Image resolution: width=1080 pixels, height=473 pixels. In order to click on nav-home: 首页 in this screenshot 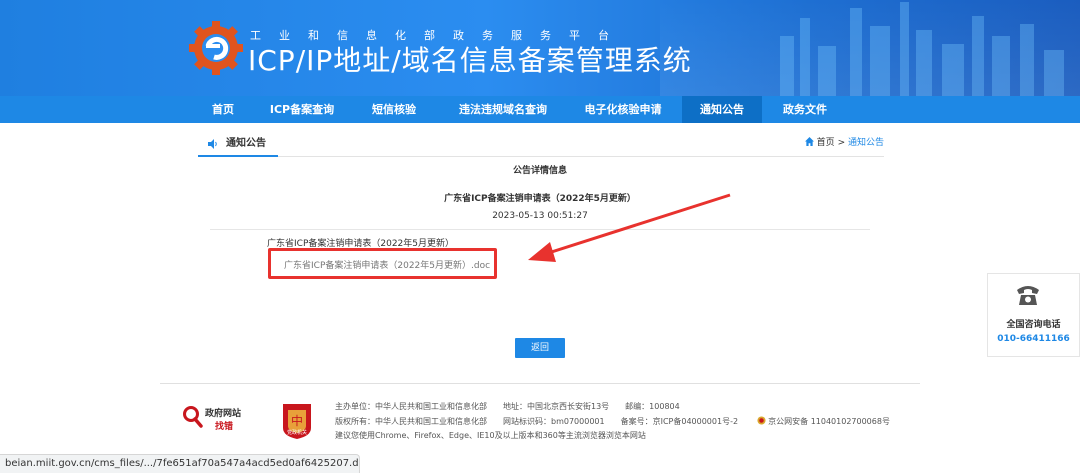, I will do `click(223, 109)`.